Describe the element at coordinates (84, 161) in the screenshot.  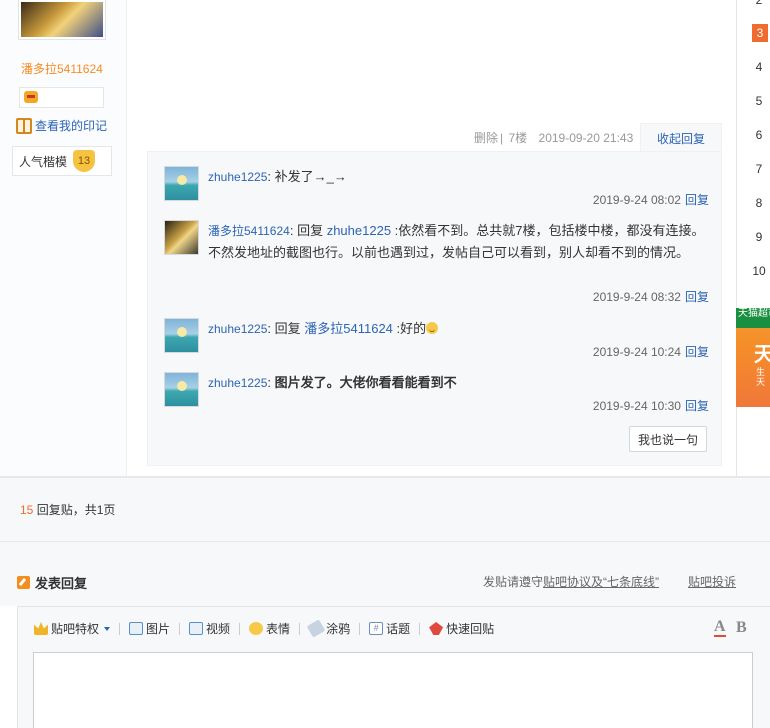
I see `level-shield-icon: 13` at that location.